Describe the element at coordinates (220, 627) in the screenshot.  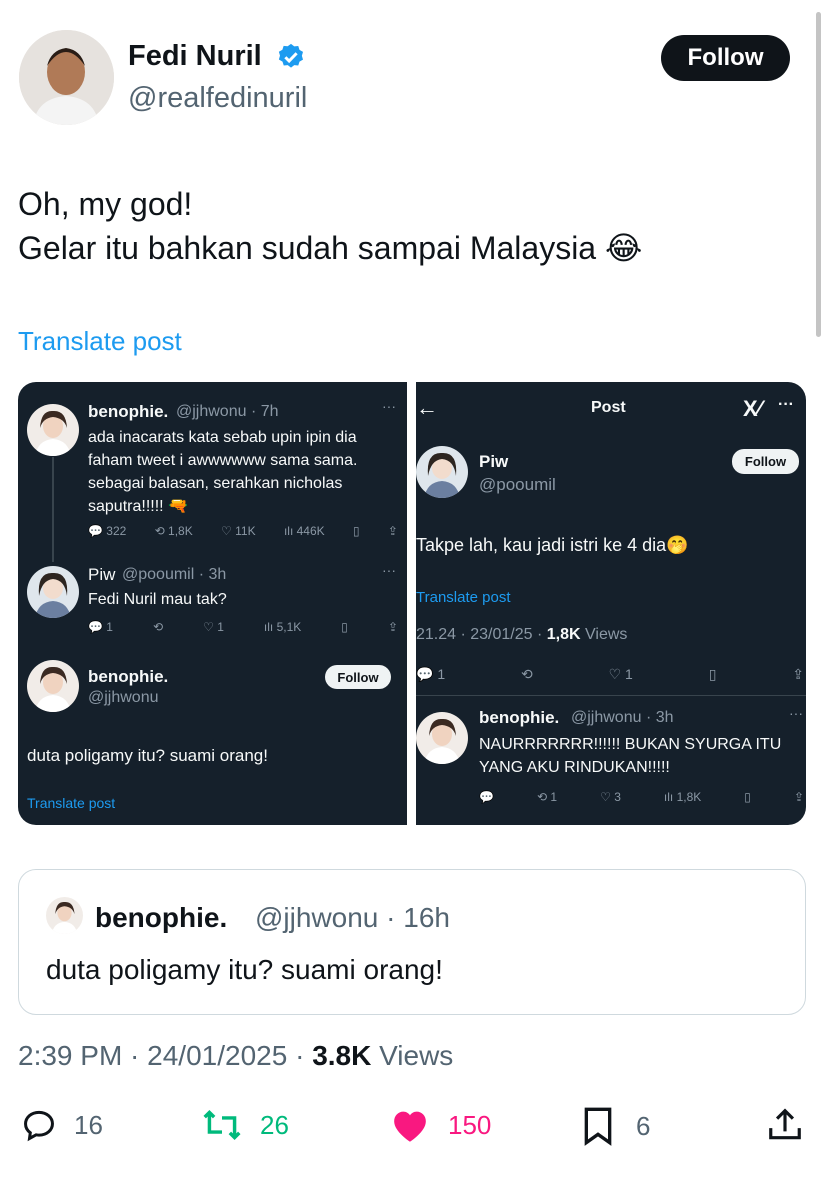
I see `tweet2-likes: 1` at that location.